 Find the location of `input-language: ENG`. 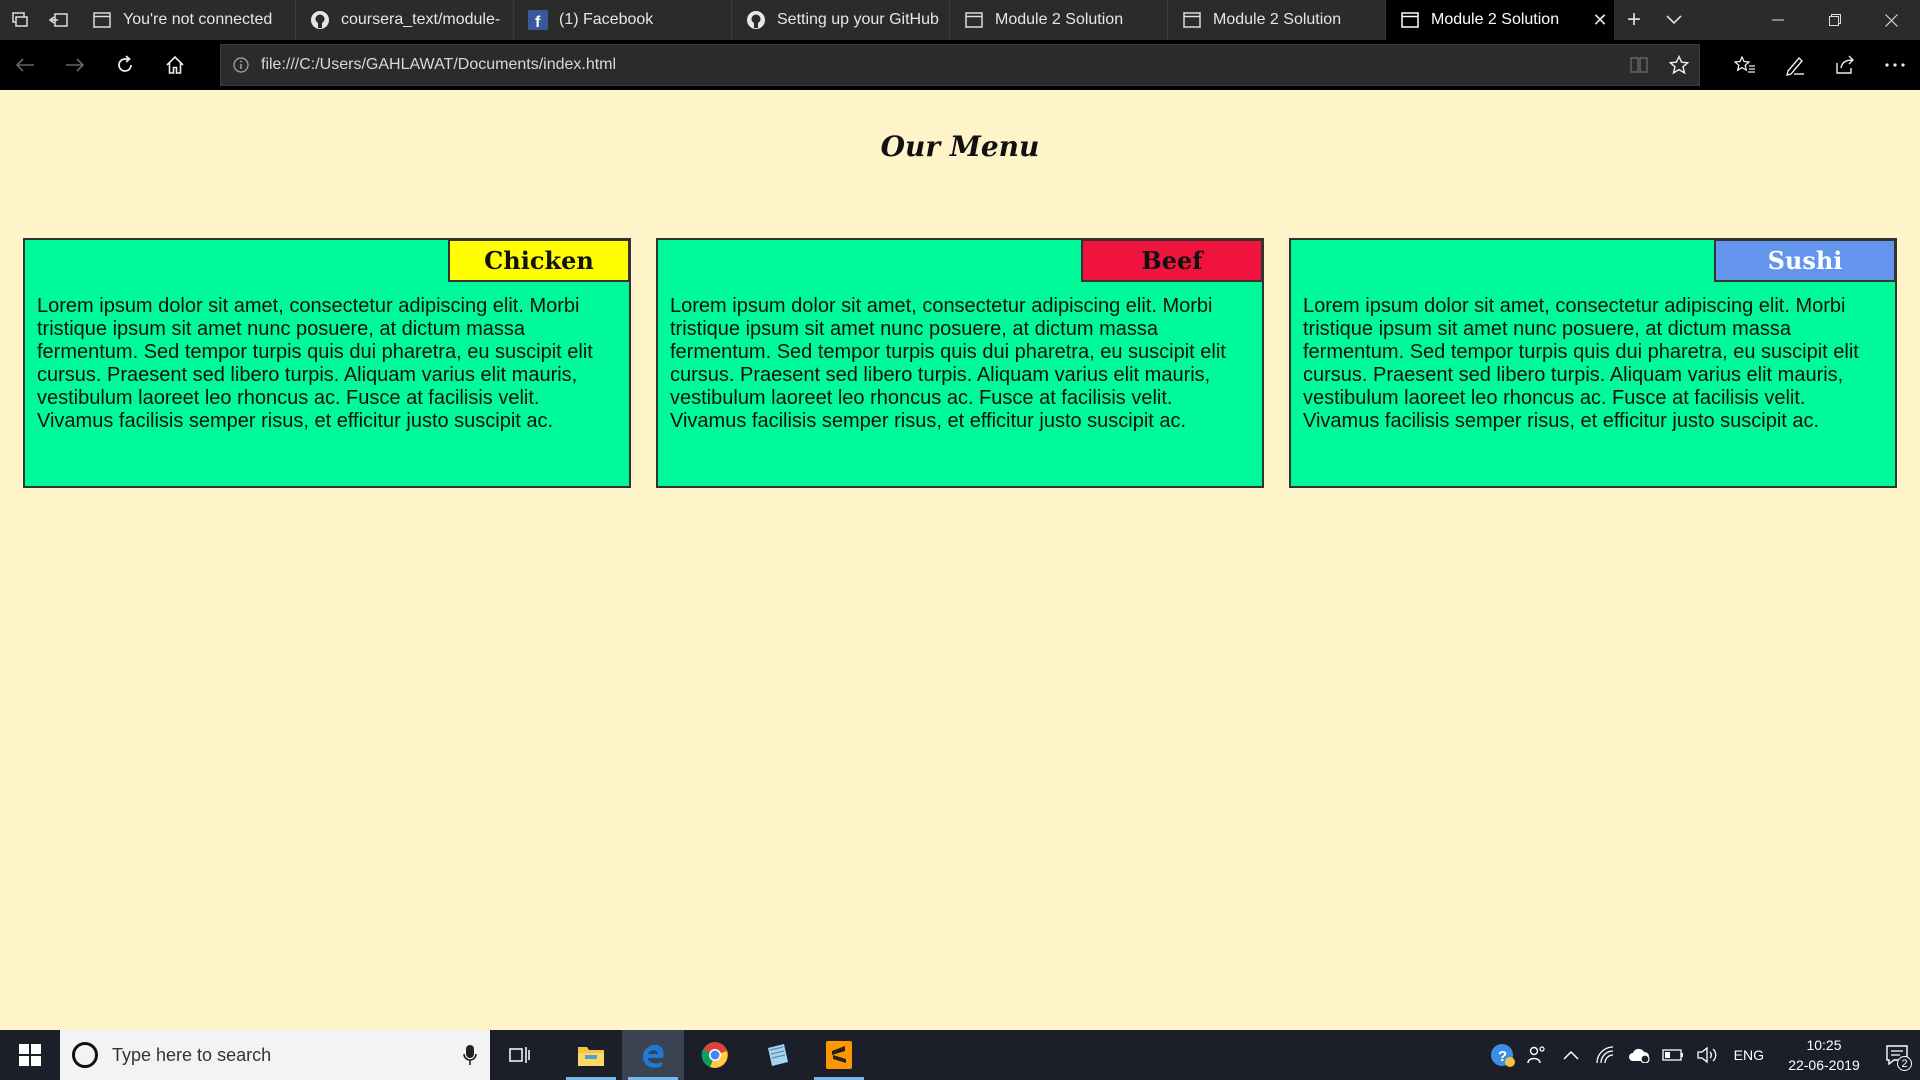

input-language: ENG is located at coordinates (1749, 1055).